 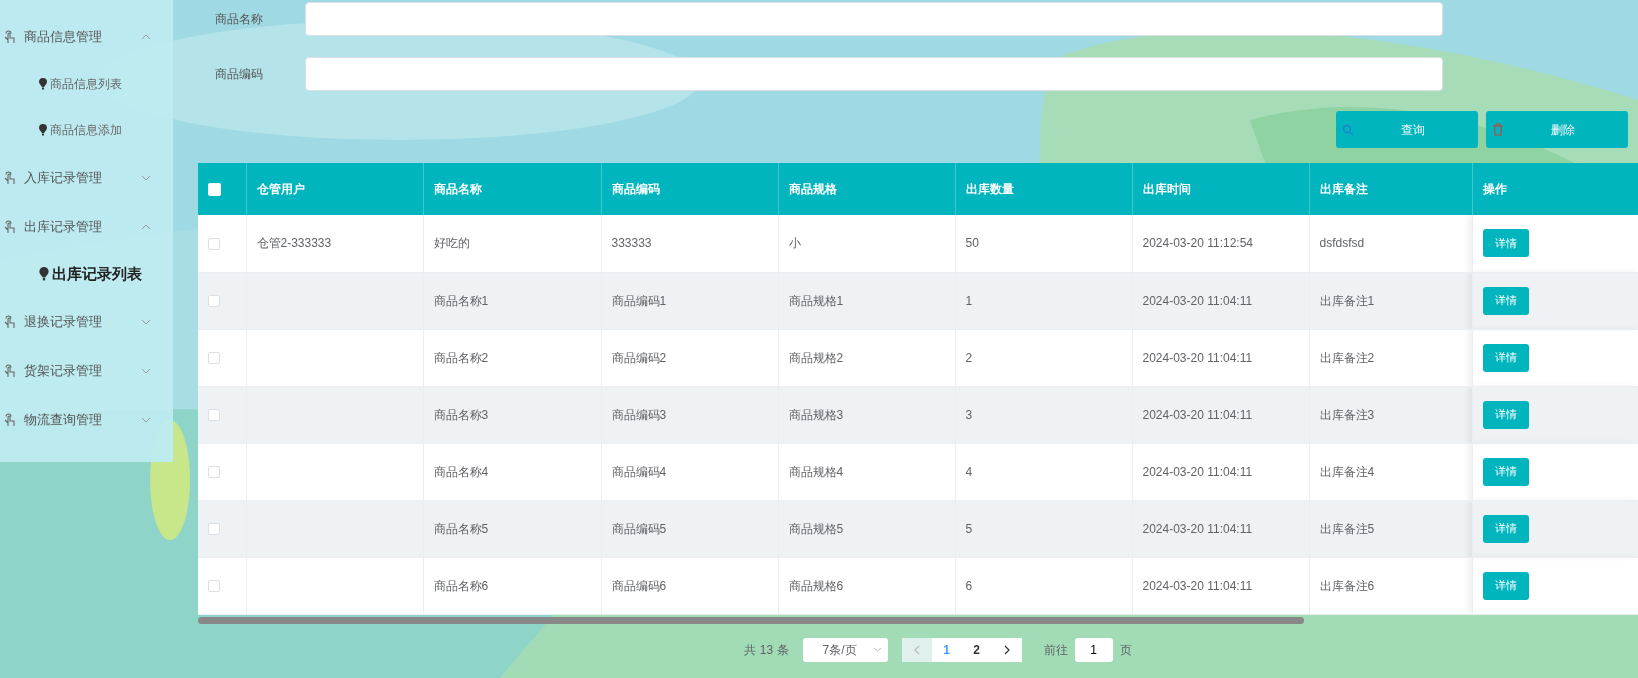 What do you see at coordinates (461, 357) in the screenshot?
I see `table-cell: 商品名称2` at bounding box center [461, 357].